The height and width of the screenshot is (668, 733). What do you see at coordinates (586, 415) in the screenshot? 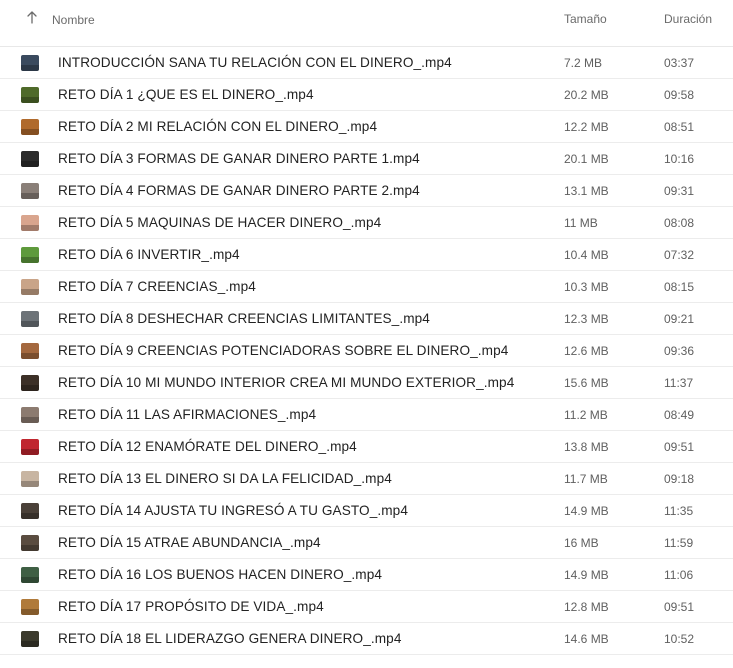
I see `file-size: 11.2 MB` at bounding box center [586, 415].